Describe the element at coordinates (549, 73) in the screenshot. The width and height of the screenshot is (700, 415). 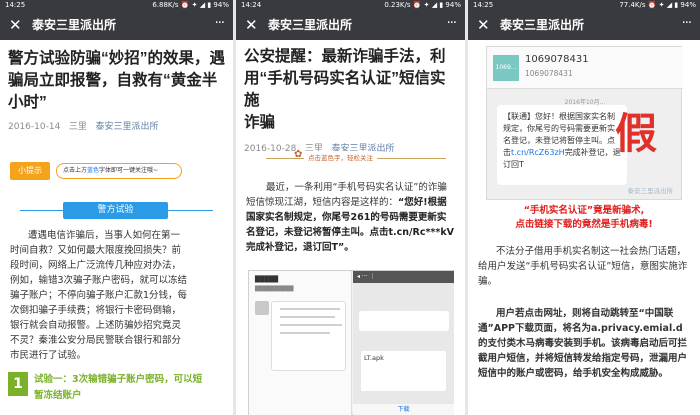
I see `sms-number-secondary: 1069078431` at that location.